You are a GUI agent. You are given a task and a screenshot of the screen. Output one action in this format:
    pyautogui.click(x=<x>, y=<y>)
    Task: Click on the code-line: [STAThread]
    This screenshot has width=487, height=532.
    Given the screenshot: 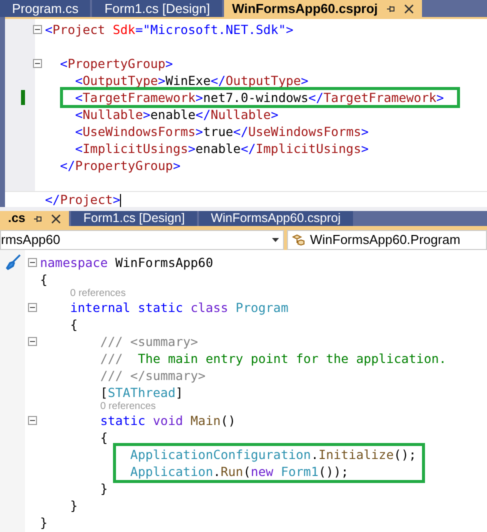 What is the action you would take?
    pyautogui.click(x=141, y=392)
    